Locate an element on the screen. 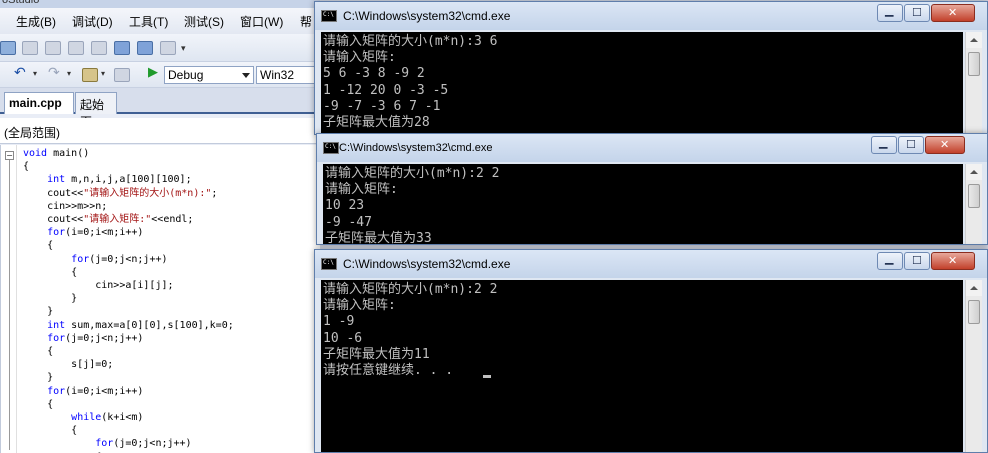 The width and height of the screenshot is (988, 453). configuration-select: Debug is located at coordinates (209, 75).